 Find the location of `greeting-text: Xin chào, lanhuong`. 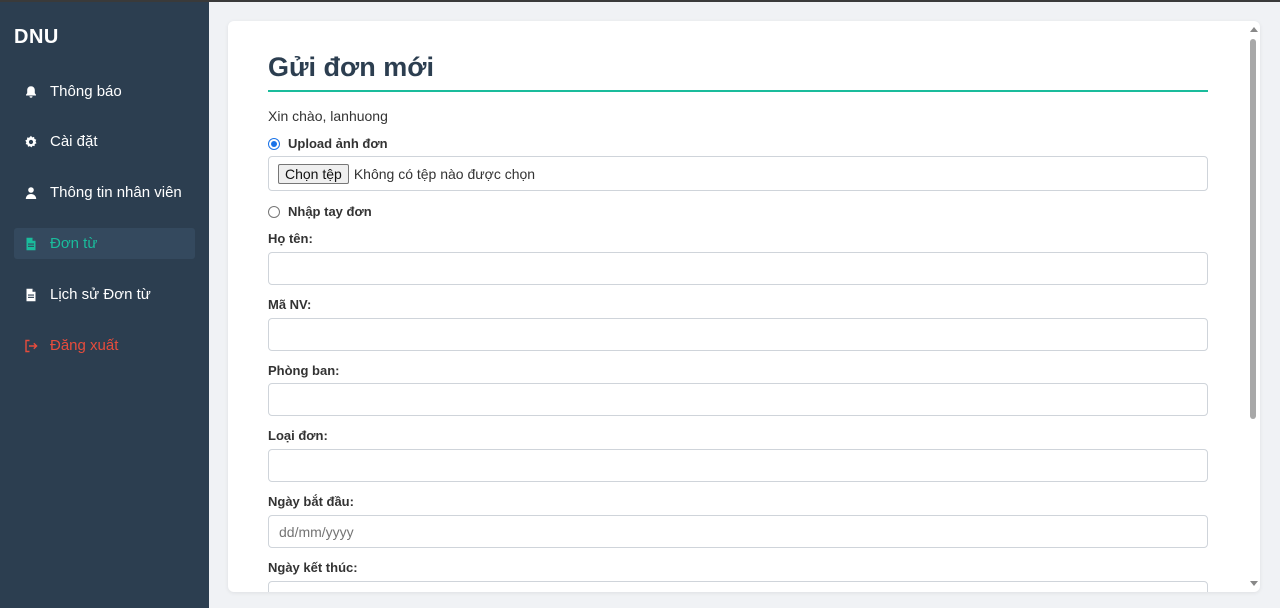

greeting-text: Xin chào, lanhuong is located at coordinates (328, 116).